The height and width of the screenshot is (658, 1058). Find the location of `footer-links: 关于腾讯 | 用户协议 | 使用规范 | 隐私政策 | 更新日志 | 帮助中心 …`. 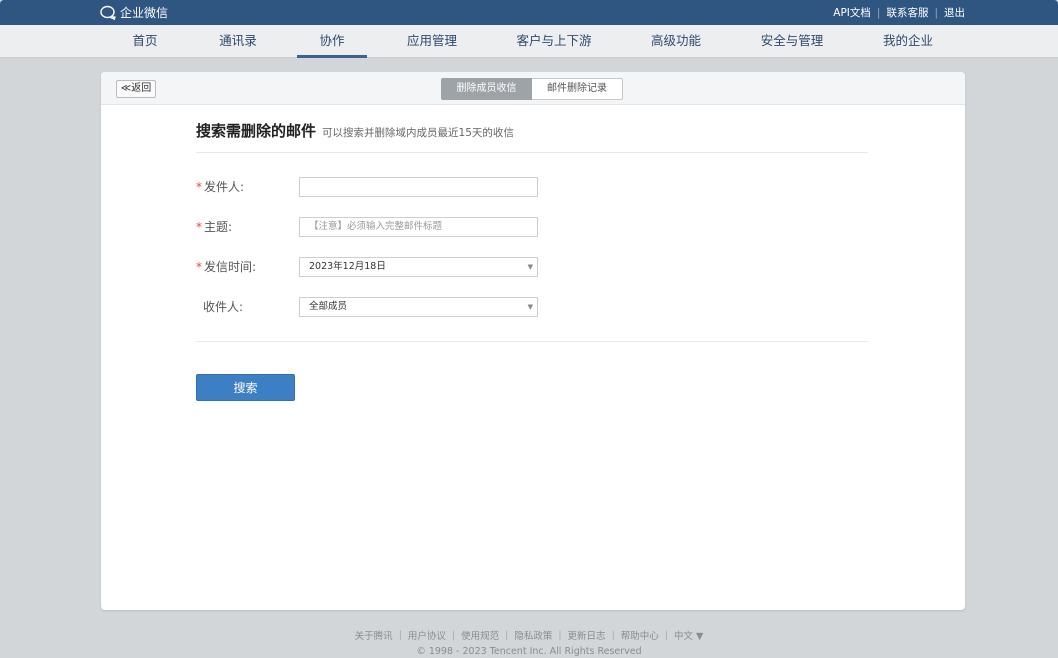

footer-links: 关于腾讯 | 用户协议 | 使用规范 | 隐私政策 | 更新日志 | 帮助中心 … is located at coordinates (529, 635).